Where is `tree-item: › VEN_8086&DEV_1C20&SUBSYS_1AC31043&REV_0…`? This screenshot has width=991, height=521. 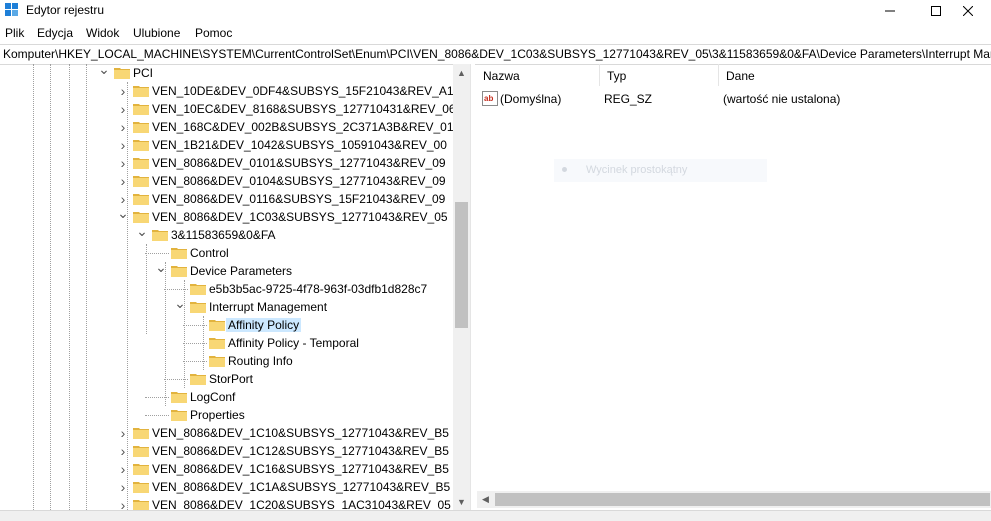 tree-item: › VEN_8086&DEV_1C20&SUBSYS_1AC31043&REV_0… is located at coordinates (285, 503).